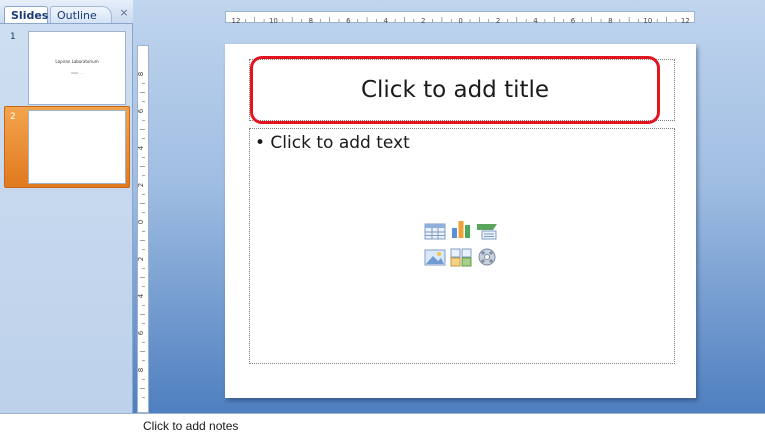 The image size is (765, 437). Describe the element at coordinates (332, 143) in the screenshot. I see `content-placeholder-text: • Click to add text` at that location.